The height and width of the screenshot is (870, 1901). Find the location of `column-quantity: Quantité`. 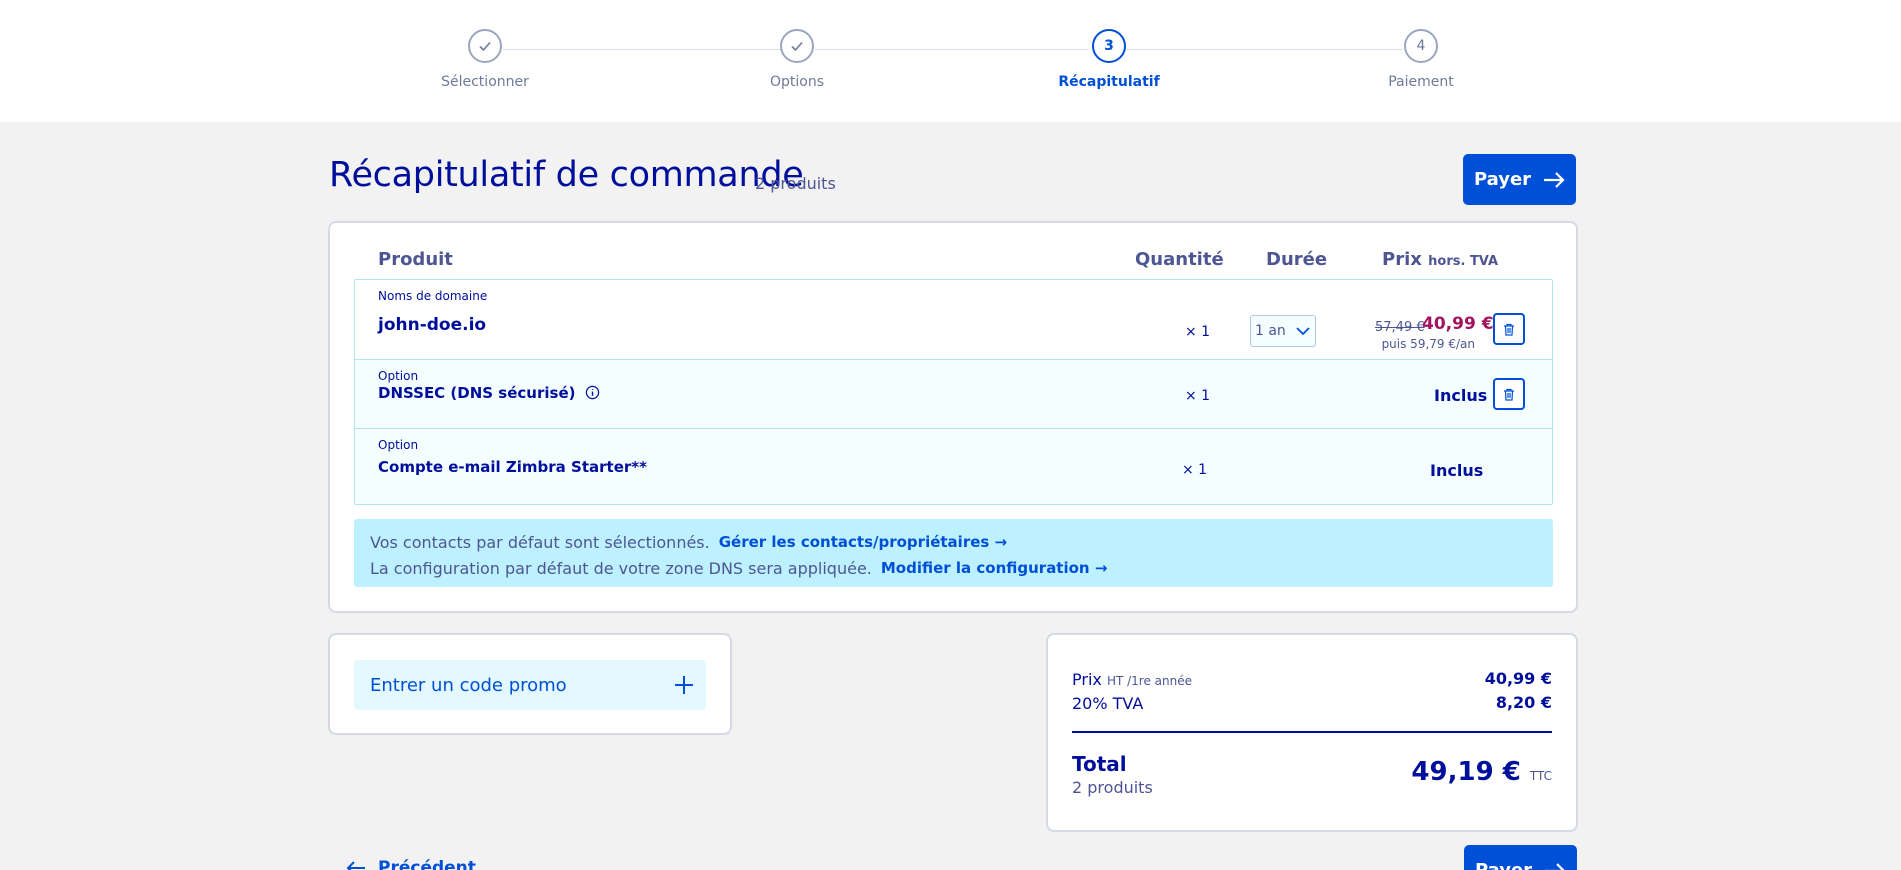

column-quantity: Quantité is located at coordinates (1179, 259).